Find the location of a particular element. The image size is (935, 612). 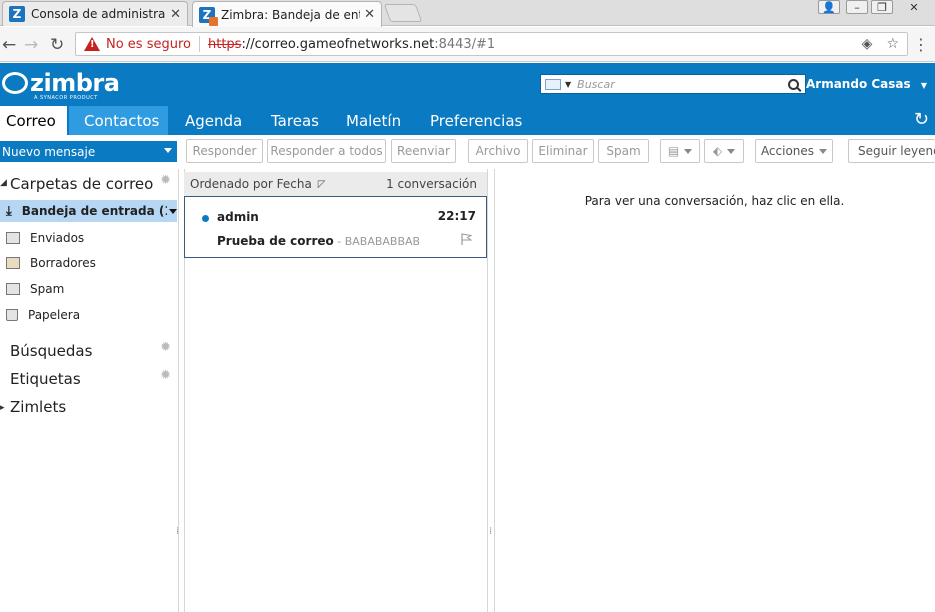

browser-tab-admin-console: Z Consola de administració ✕ is located at coordinates (95, 13).